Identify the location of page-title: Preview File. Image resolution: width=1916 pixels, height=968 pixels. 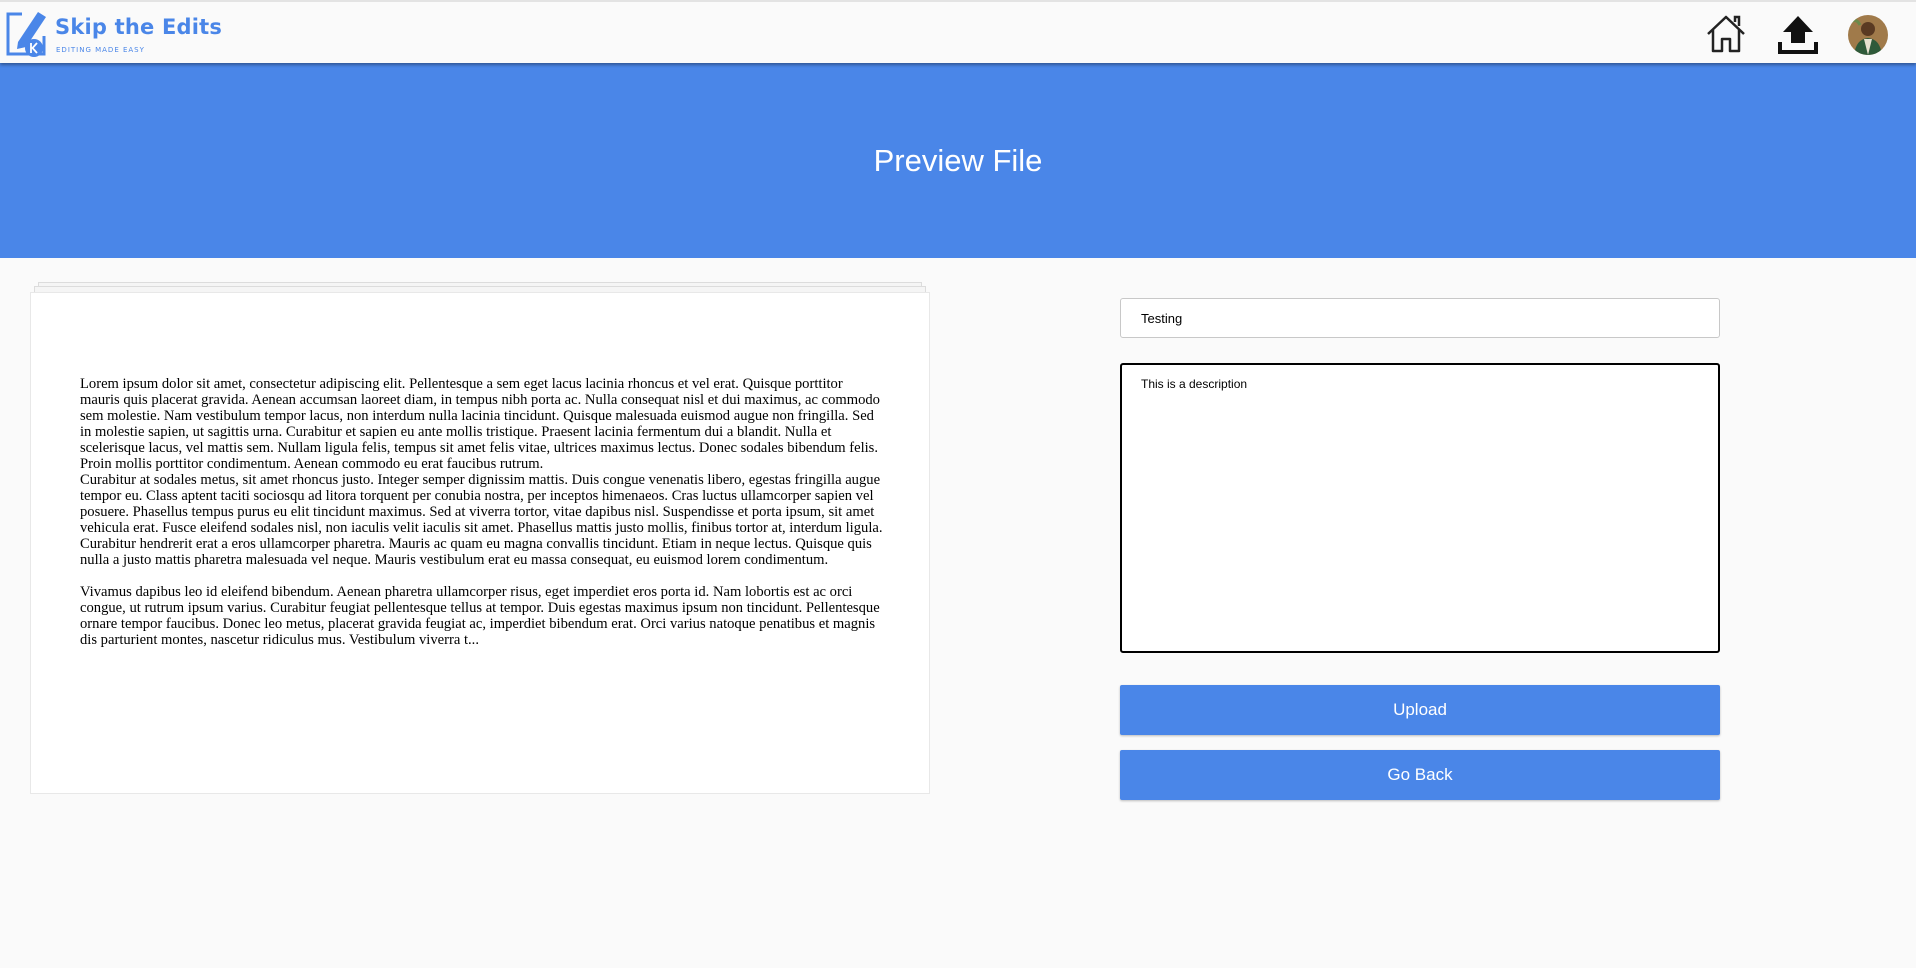
(958, 160).